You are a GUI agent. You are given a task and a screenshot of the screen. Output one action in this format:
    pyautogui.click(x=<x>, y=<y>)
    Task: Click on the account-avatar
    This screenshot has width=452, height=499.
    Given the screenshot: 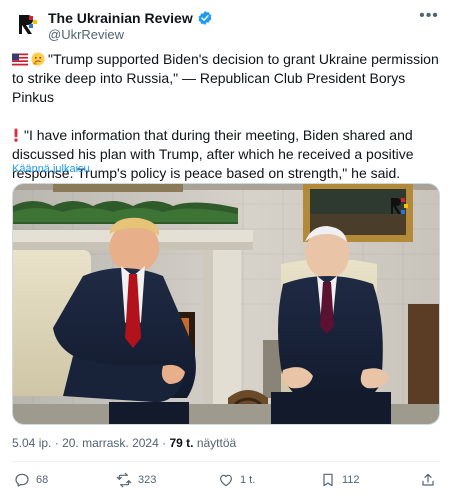 What is the action you would take?
    pyautogui.click(x=26, y=24)
    